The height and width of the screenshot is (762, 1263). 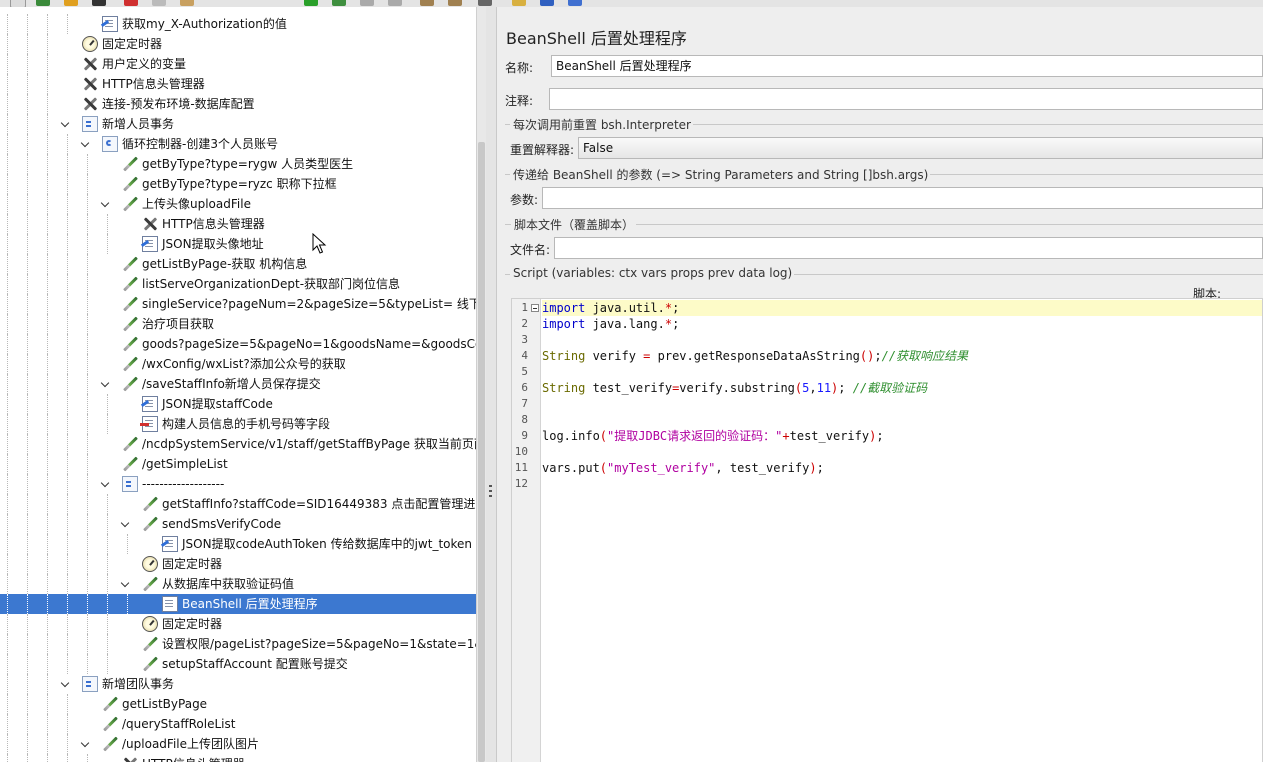 I want to click on shutdown-icon, so click(x=395, y=3).